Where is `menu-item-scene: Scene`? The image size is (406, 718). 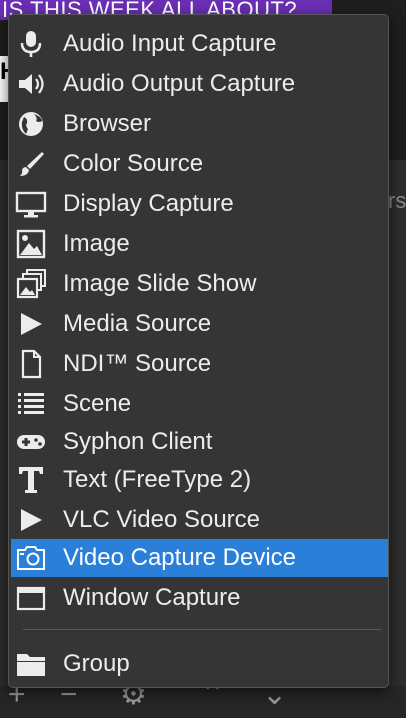 menu-item-scene: Scene is located at coordinates (199, 404).